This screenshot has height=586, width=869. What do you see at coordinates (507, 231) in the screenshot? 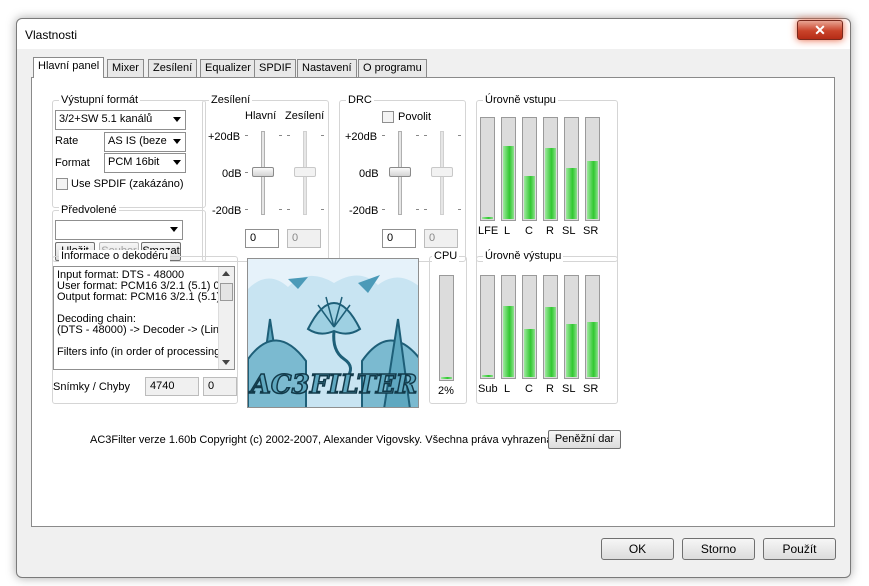
I see `input-level-channel-label: L` at bounding box center [507, 231].